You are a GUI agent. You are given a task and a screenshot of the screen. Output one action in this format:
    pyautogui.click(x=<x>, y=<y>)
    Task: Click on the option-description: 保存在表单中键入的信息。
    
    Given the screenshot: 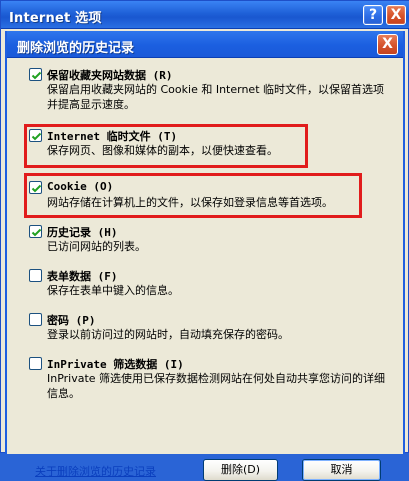 What is the action you would take?
    pyautogui.click(x=113, y=290)
    